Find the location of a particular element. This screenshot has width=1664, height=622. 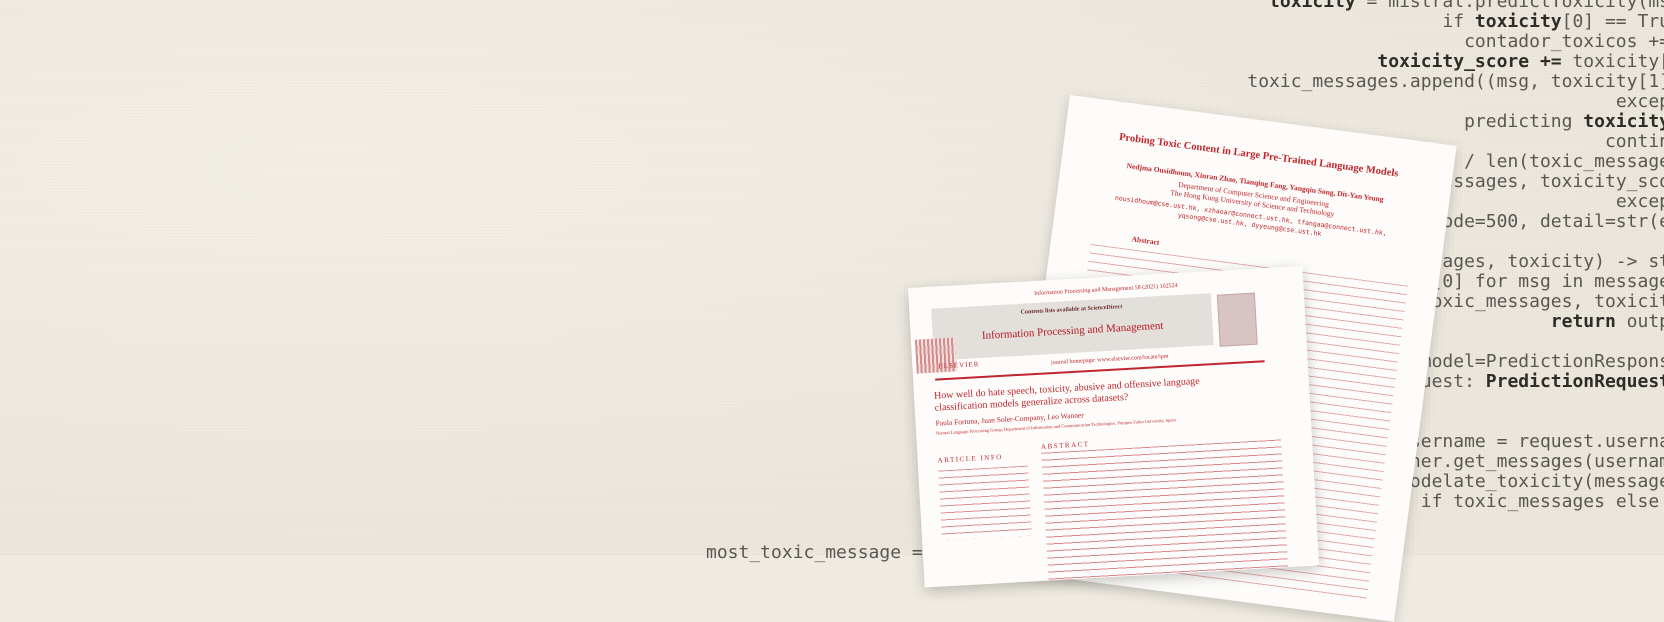

code-line: toxicity_score += toxicity[ is located at coordinates (1520, 61).